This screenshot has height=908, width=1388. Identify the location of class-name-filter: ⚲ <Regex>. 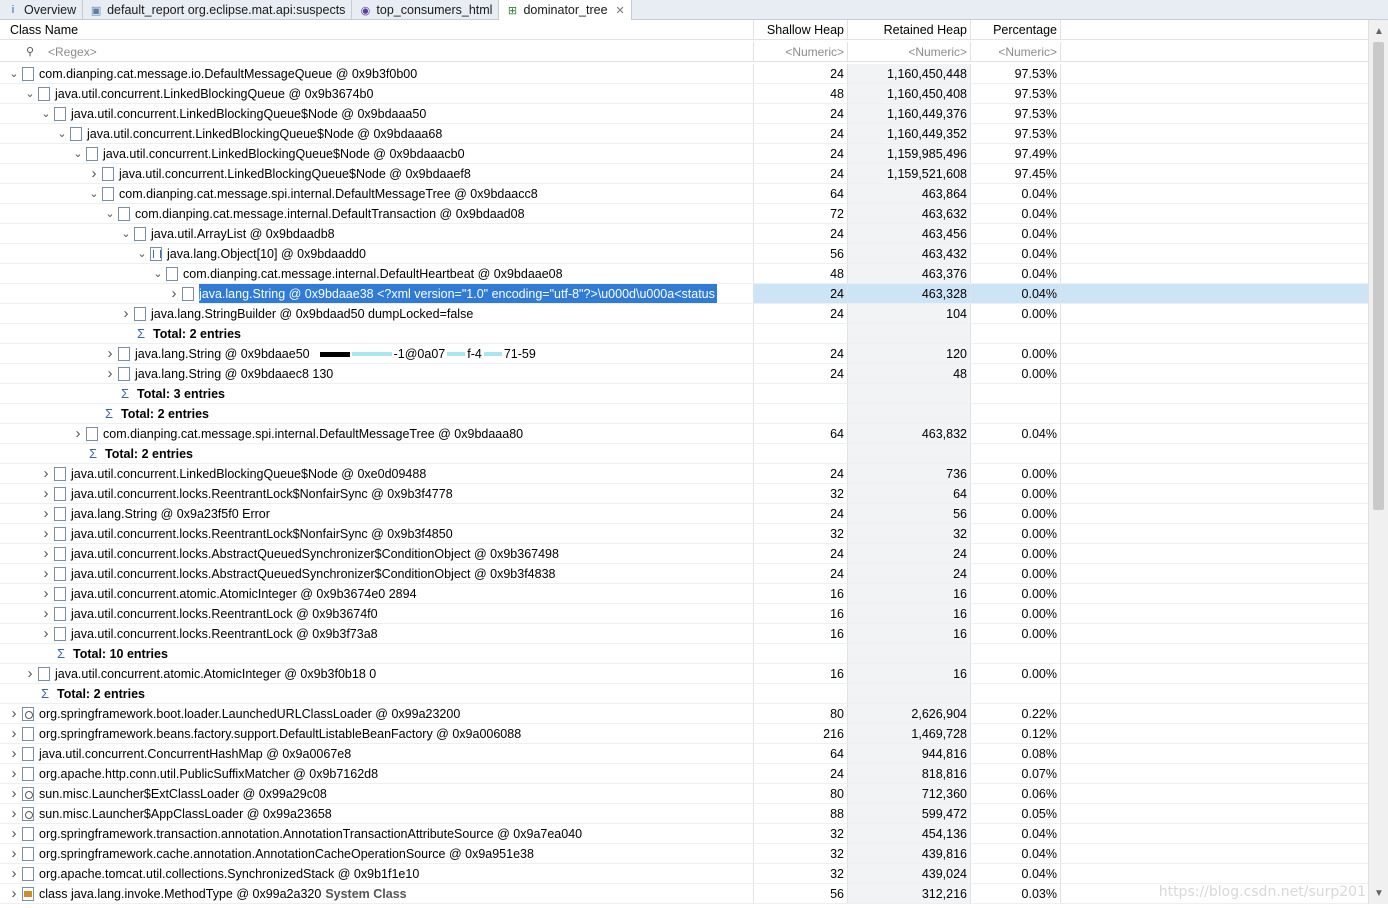
(377, 52).